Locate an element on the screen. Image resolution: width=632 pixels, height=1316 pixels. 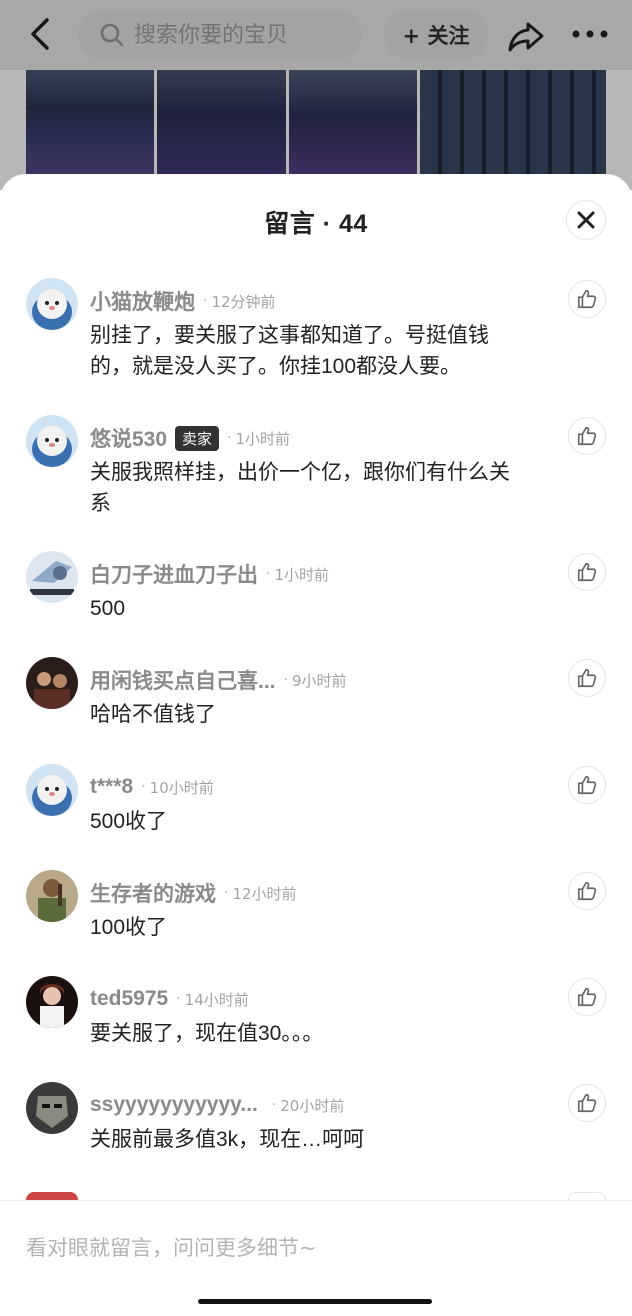
comment-text: 别挂了，要关服了这事都知道了。号挺值钱的，就是没人买了。你挂100都没人要。 is located at coordinates (289, 351).